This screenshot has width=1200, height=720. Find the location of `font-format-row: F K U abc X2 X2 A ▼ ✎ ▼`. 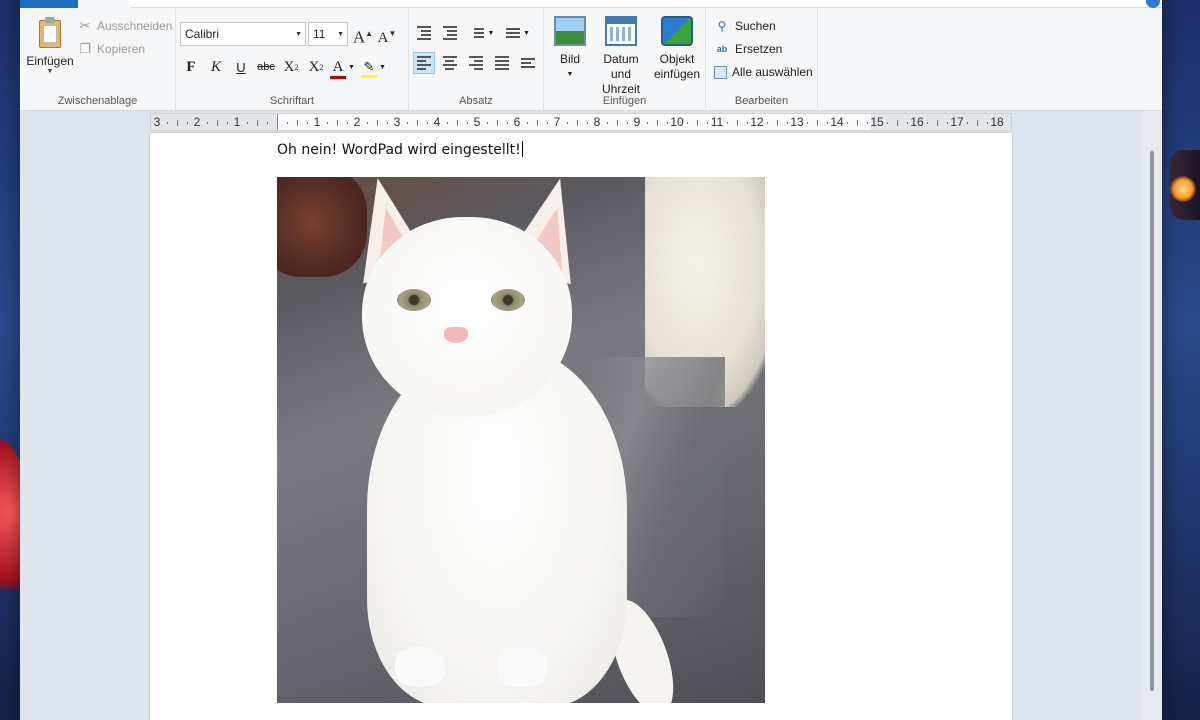

font-format-row: F K U abc X2 X2 A ▼ ✎ ▼ is located at coordinates (284, 67).